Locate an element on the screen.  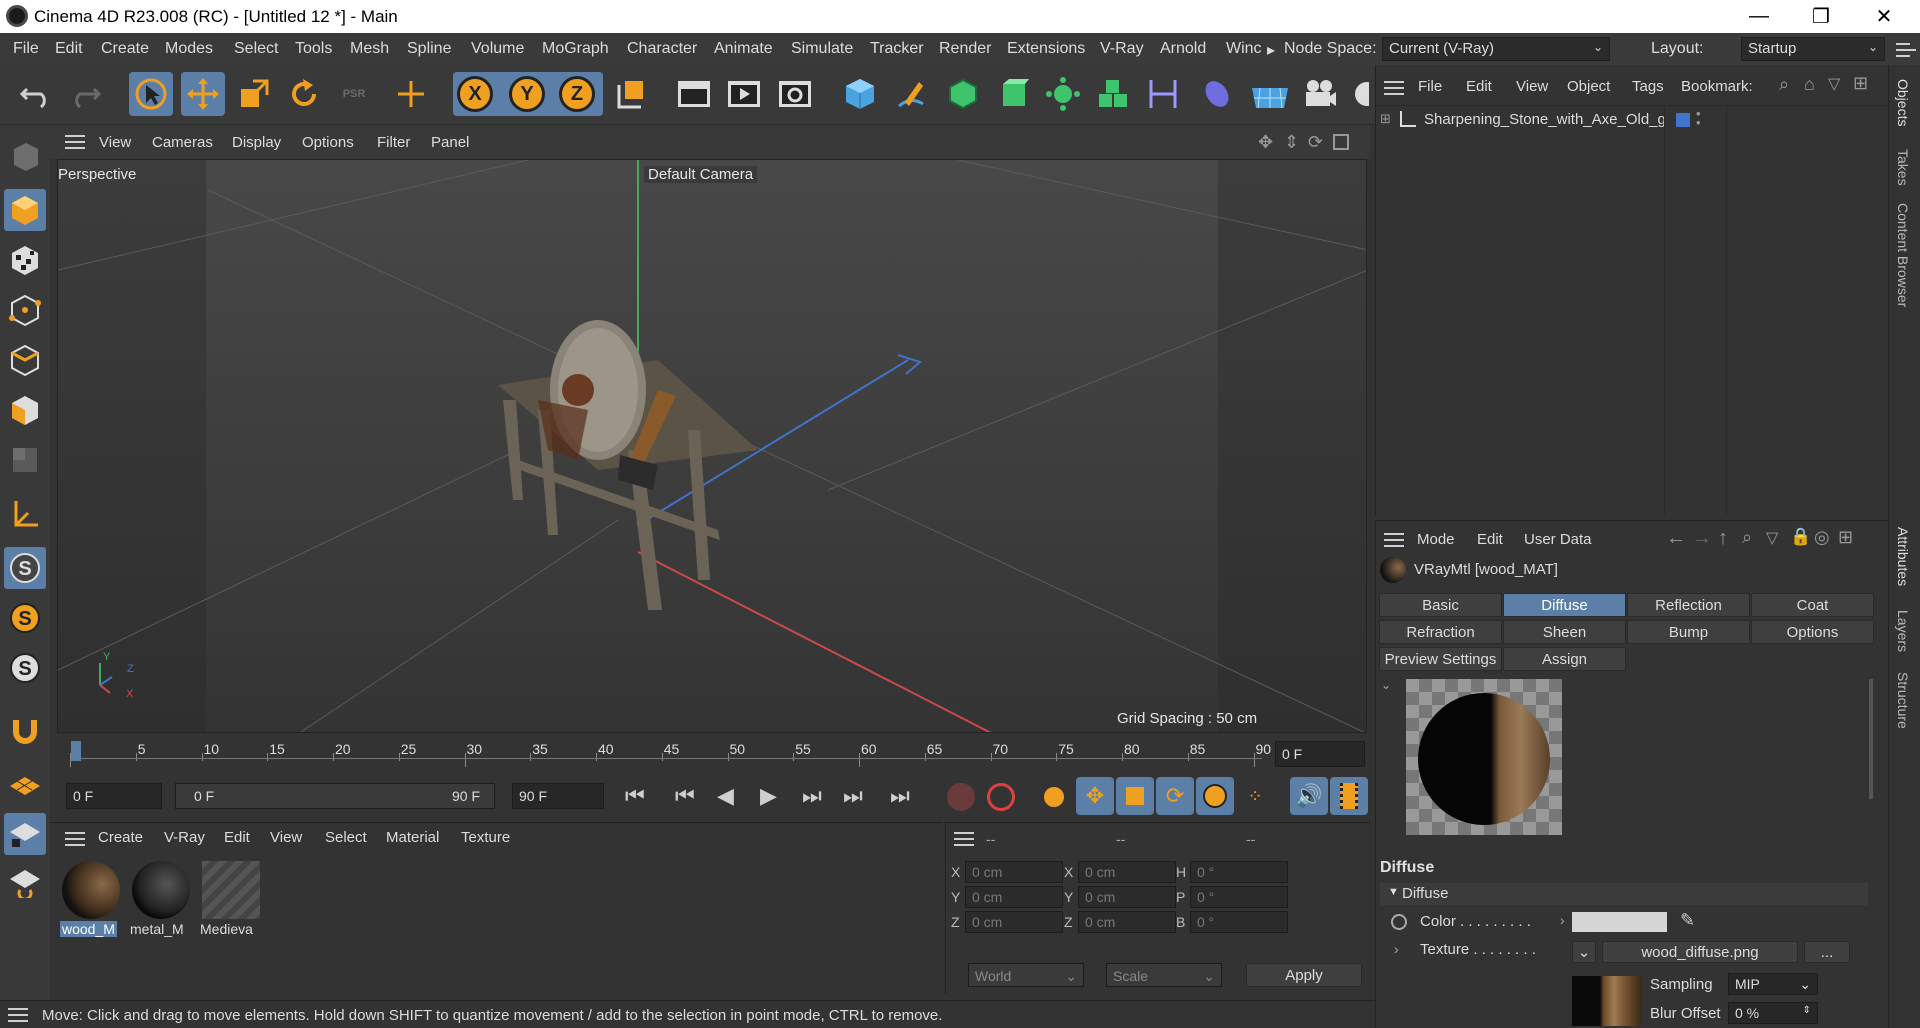
filter-icon: ▽ is located at coordinates (1772, 538).